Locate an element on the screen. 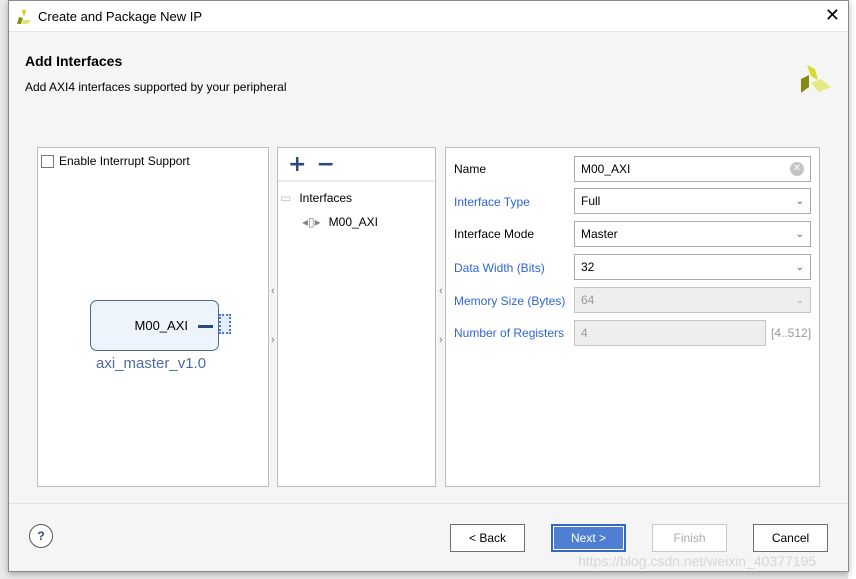 The image size is (856, 579). next-button: Next > is located at coordinates (588, 538).